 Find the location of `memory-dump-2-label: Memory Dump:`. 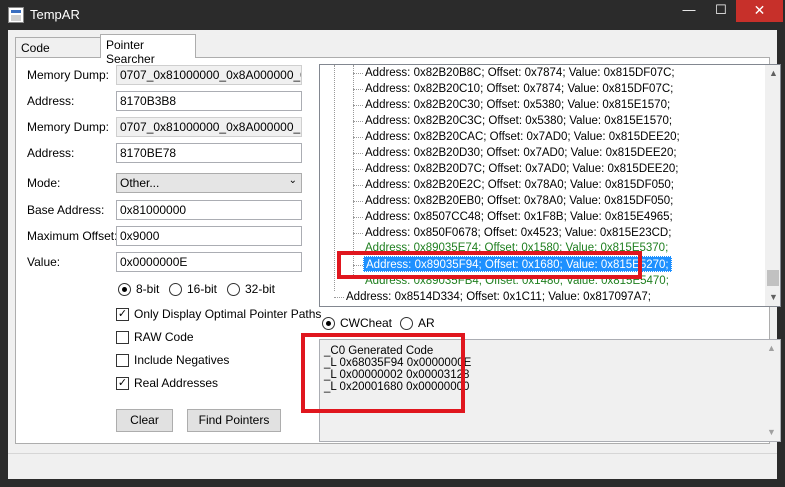

memory-dump-2-label: Memory Dump: is located at coordinates (68, 127).